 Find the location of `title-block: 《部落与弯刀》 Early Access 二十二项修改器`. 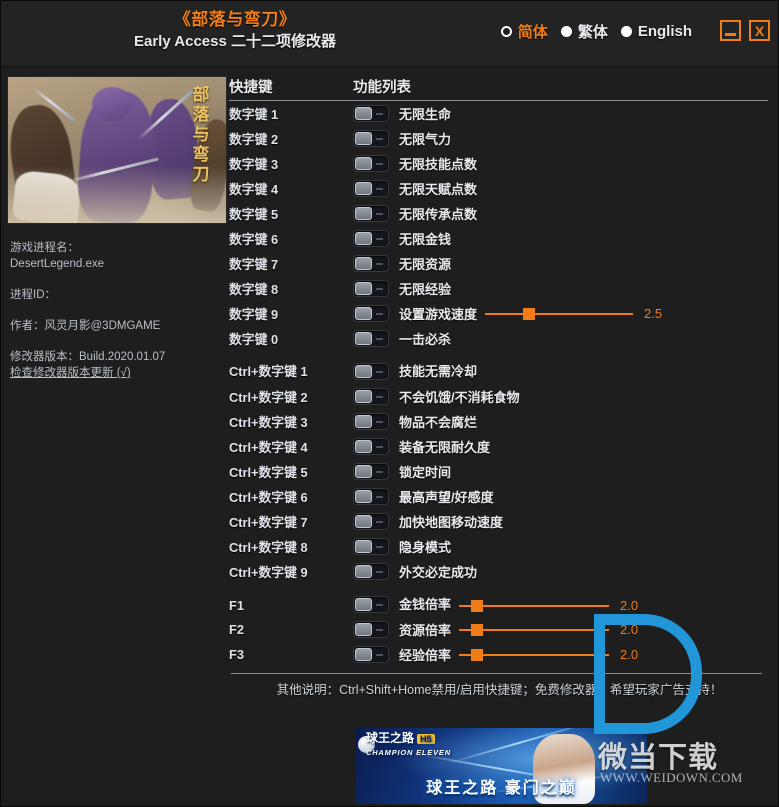

title-block: 《部落与弯刀》 Early Access 二十二项修改器 is located at coordinates (235, 31).